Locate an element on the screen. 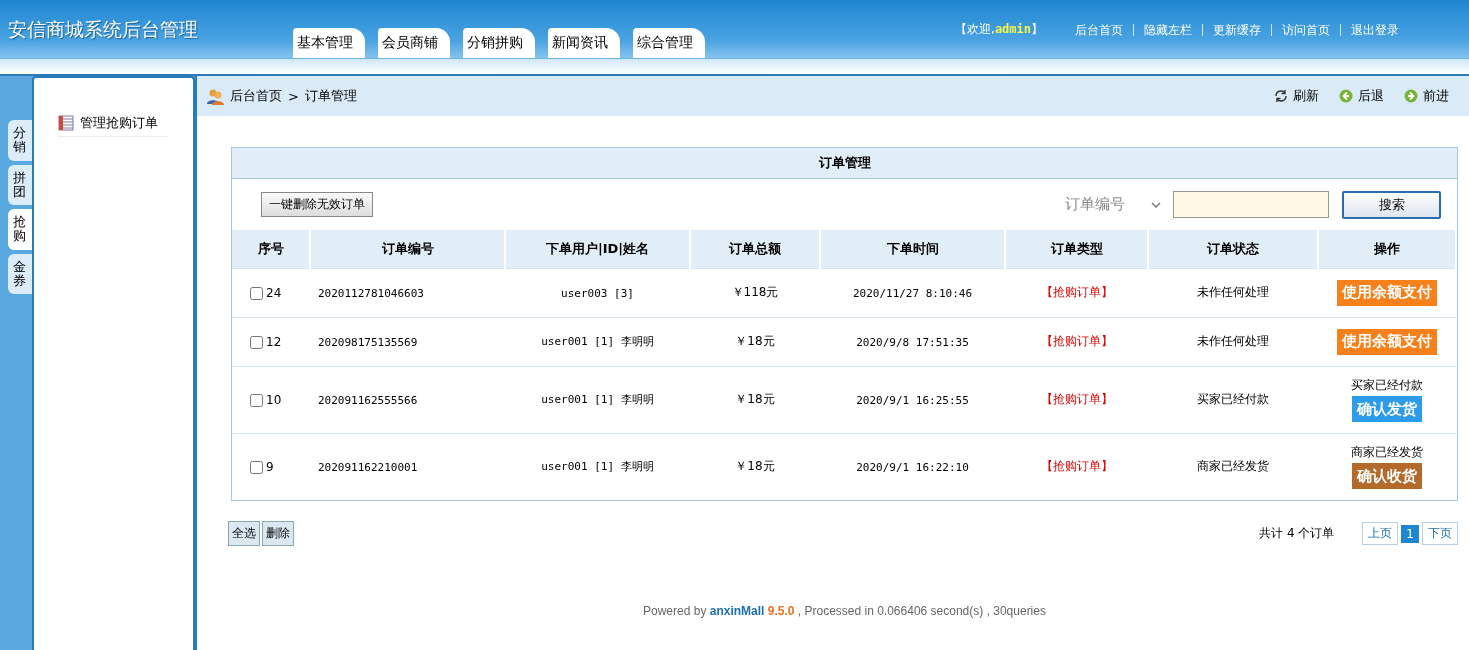 The height and width of the screenshot is (650, 1469). side-tab: 分销 is located at coordinates (20, 140).